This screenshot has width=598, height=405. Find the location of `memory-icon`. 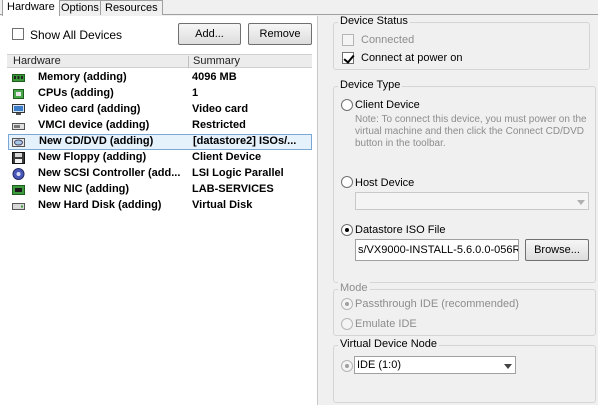

memory-icon is located at coordinates (18, 78).